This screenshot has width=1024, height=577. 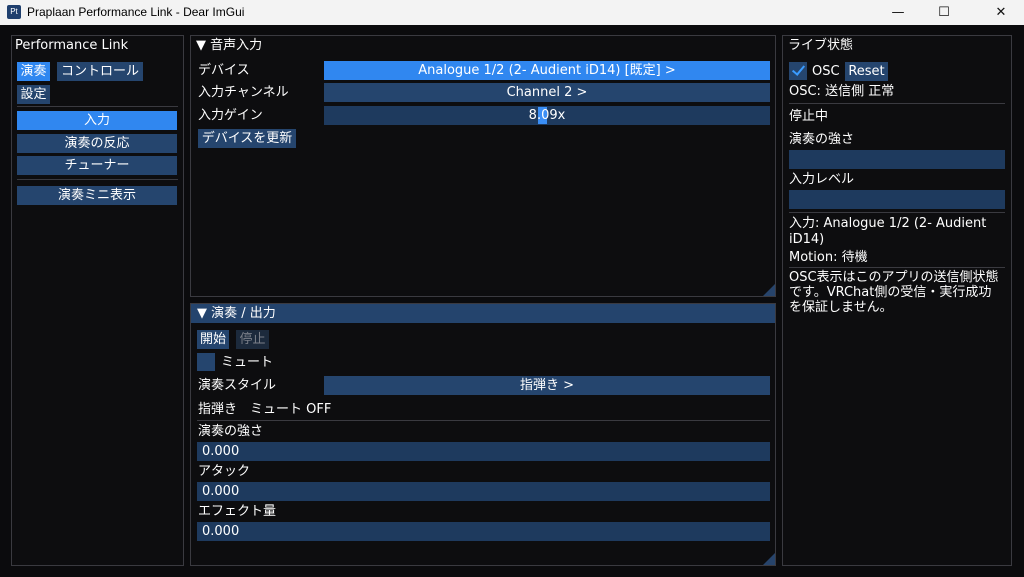 I want to click on mute-label: ミュート, so click(x=247, y=362).